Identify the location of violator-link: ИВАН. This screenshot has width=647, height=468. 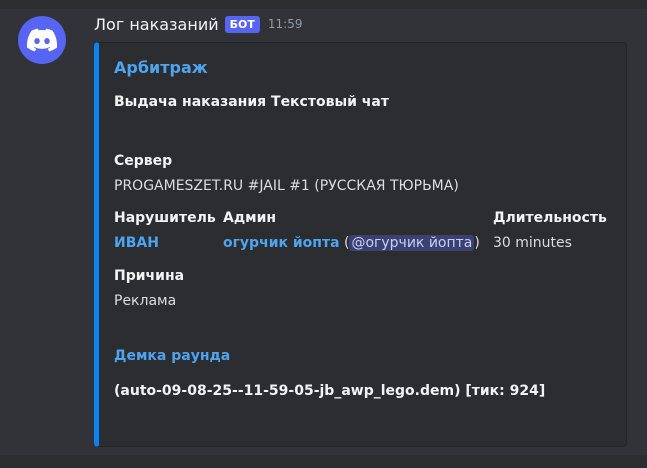
(136, 243).